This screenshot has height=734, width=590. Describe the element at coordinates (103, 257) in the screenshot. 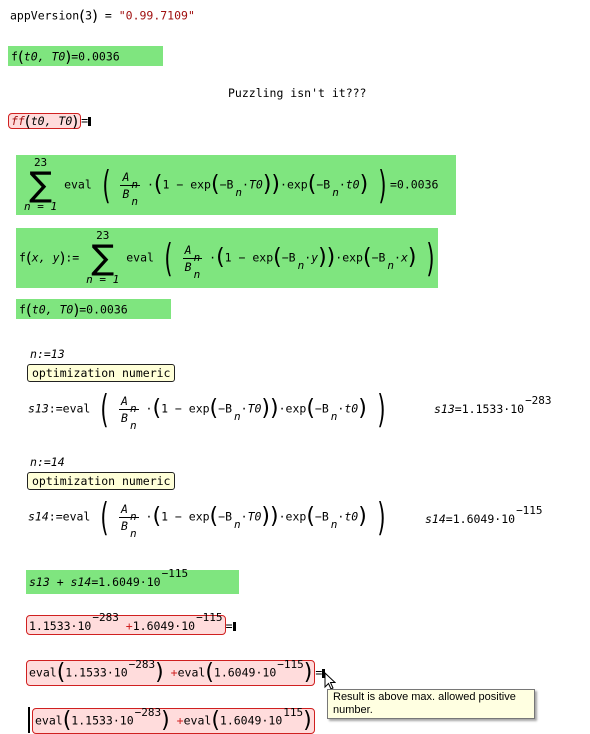

I see `f-def-sum: 23 ∑ n = 1` at that location.